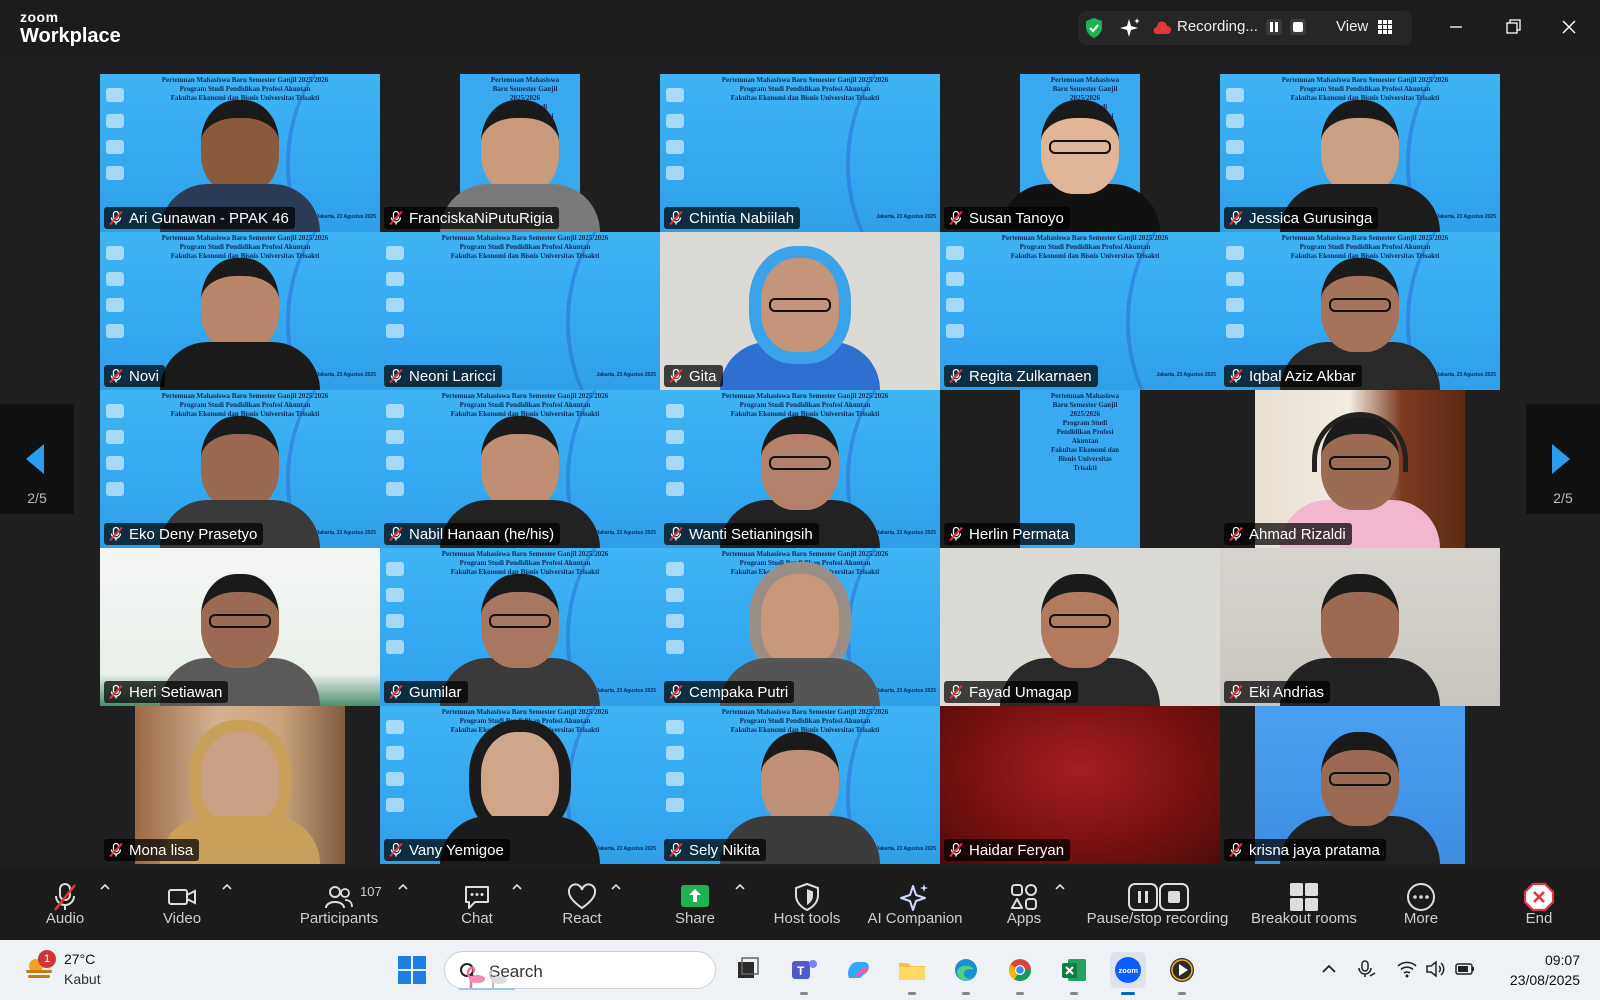 This screenshot has height=1000, width=1600. Describe the element at coordinates (184, 534) in the screenshot. I see `participant-name-tag: Eko Deny Prasetyo` at that location.